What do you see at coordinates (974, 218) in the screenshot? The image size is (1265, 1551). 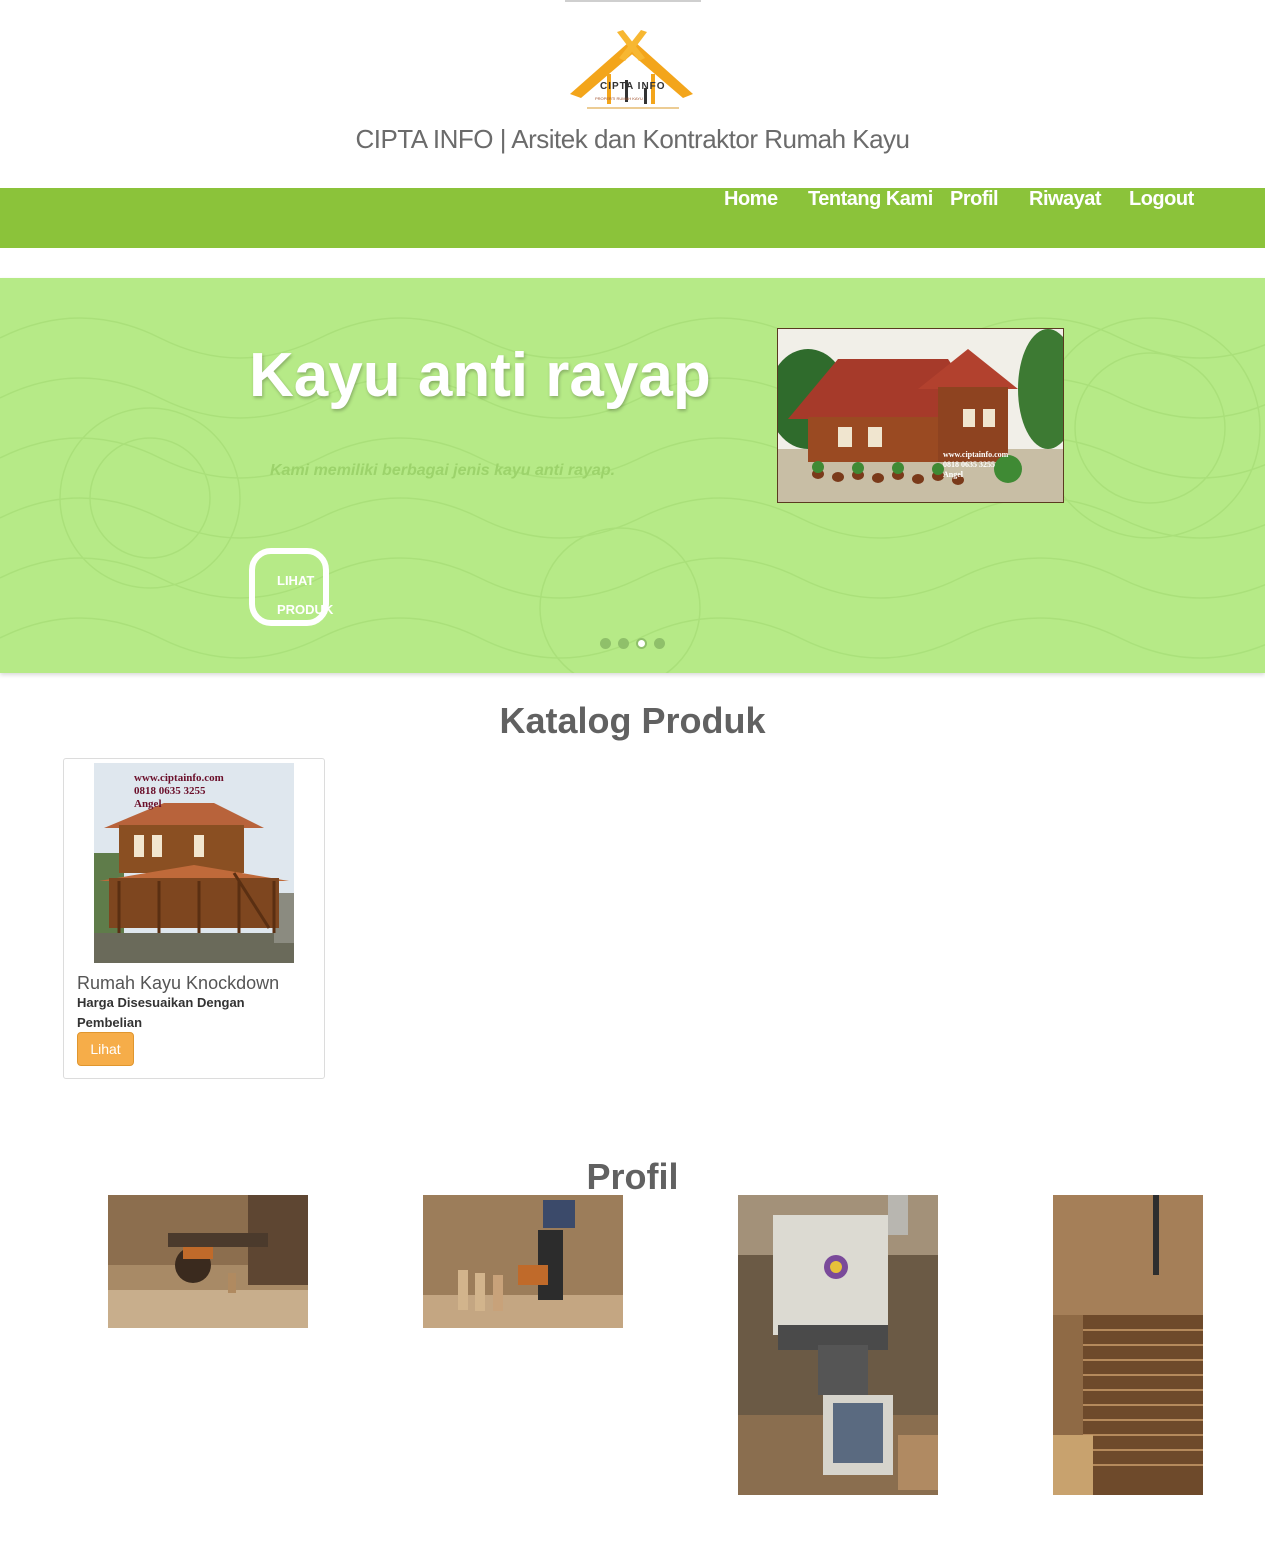 I see `nav-profil: Profil` at bounding box center [974, 218].